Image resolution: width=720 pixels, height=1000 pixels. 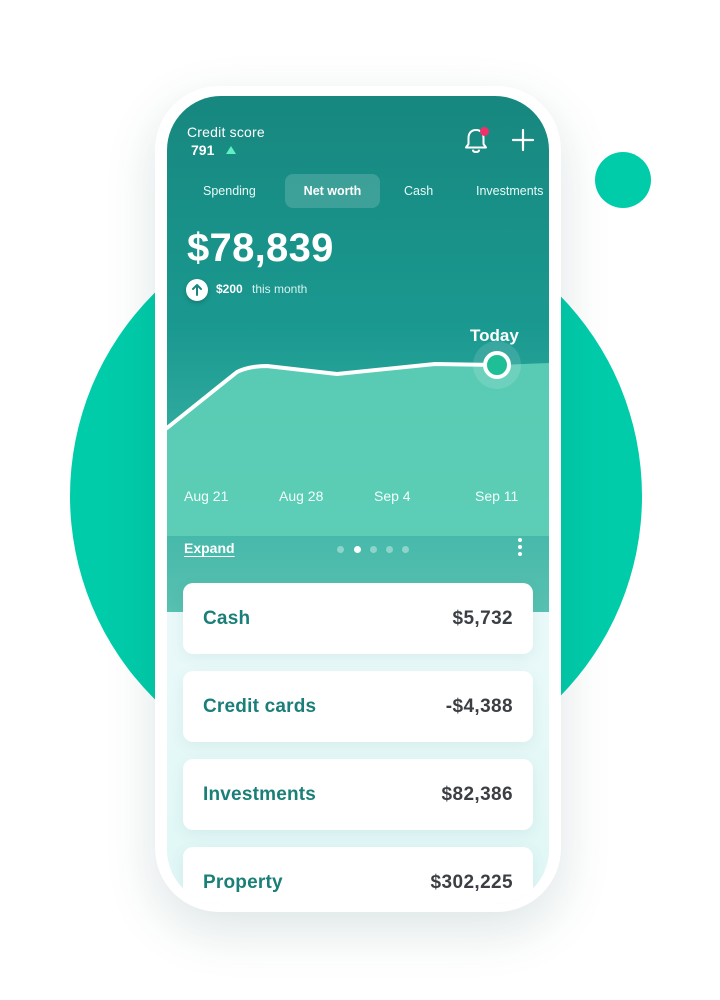 I want to click on credit-score-label: Credit score, so click(x=226, y=132).